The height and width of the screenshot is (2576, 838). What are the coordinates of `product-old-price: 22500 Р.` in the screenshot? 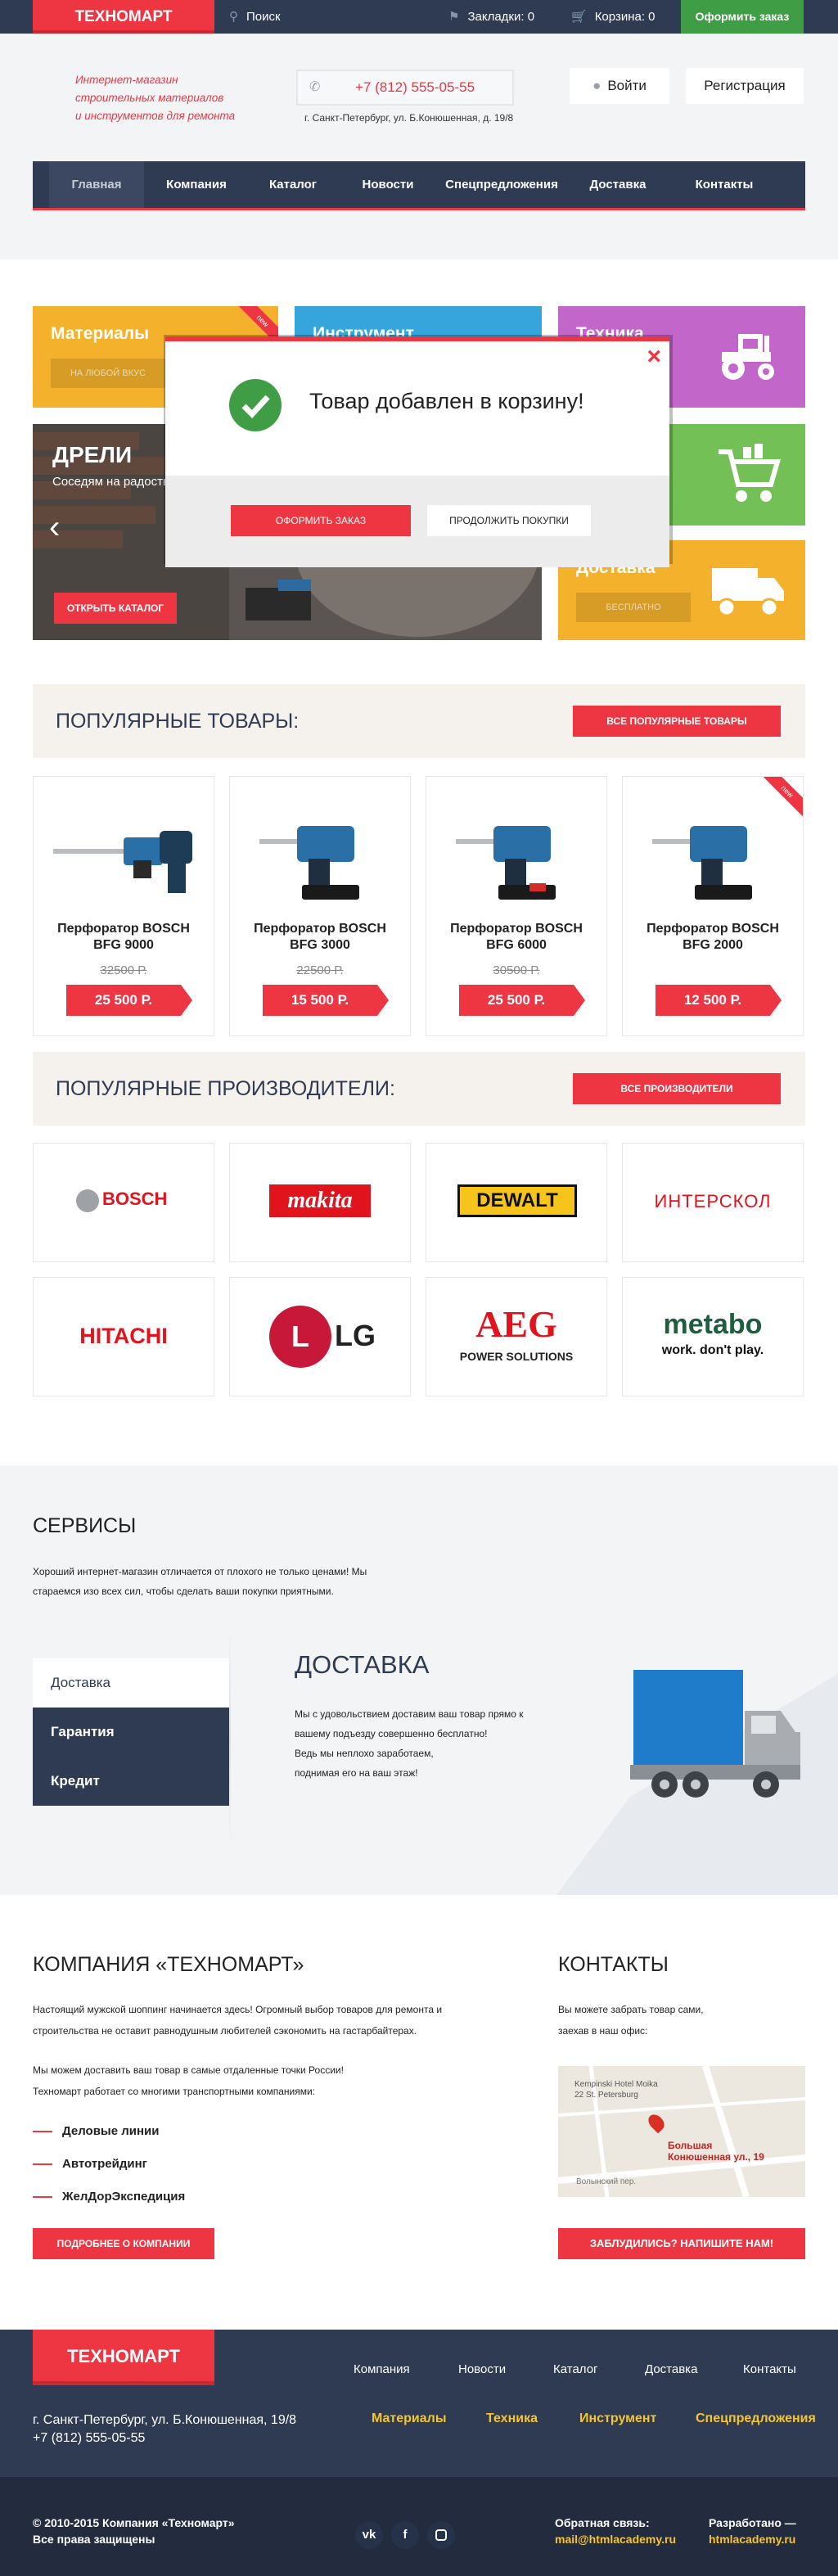 It's located at (320, 970).